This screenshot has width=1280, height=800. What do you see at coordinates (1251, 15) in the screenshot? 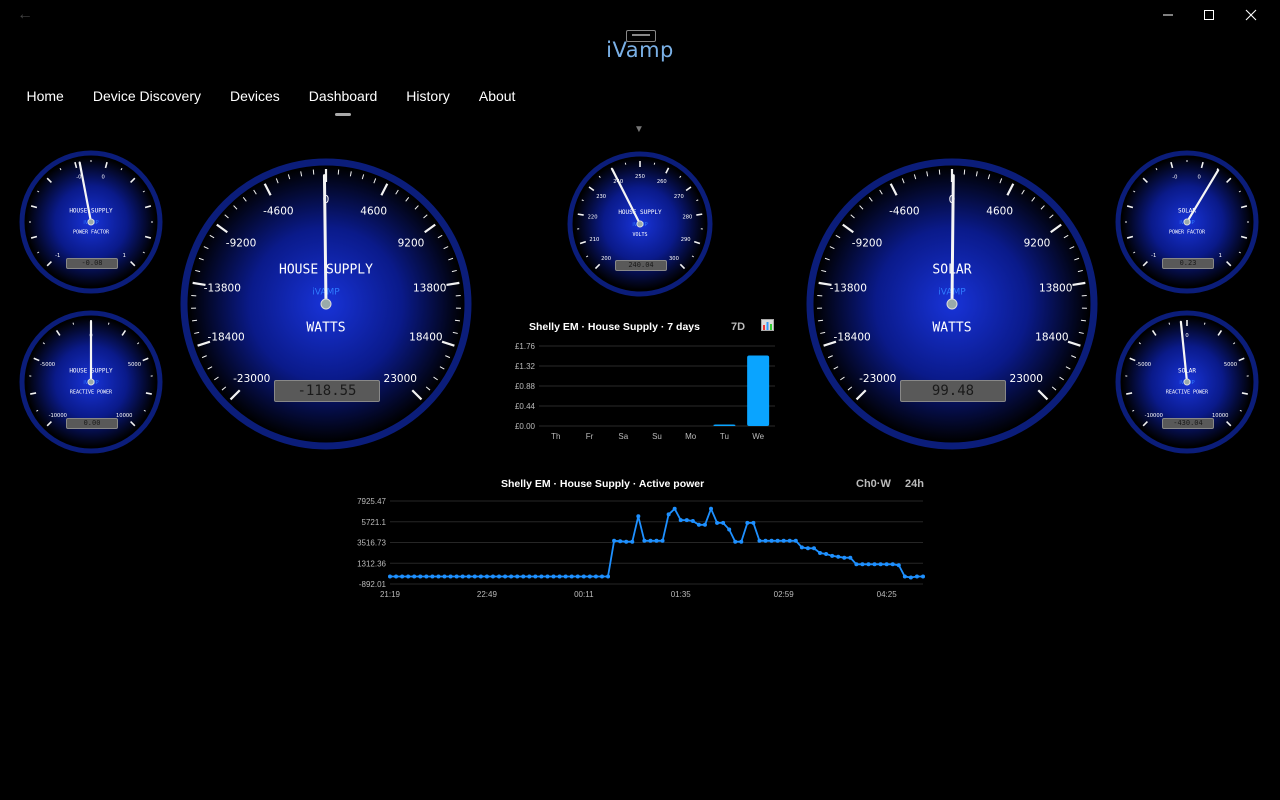
I see `close-icon` at bounding box center [1251, 15].